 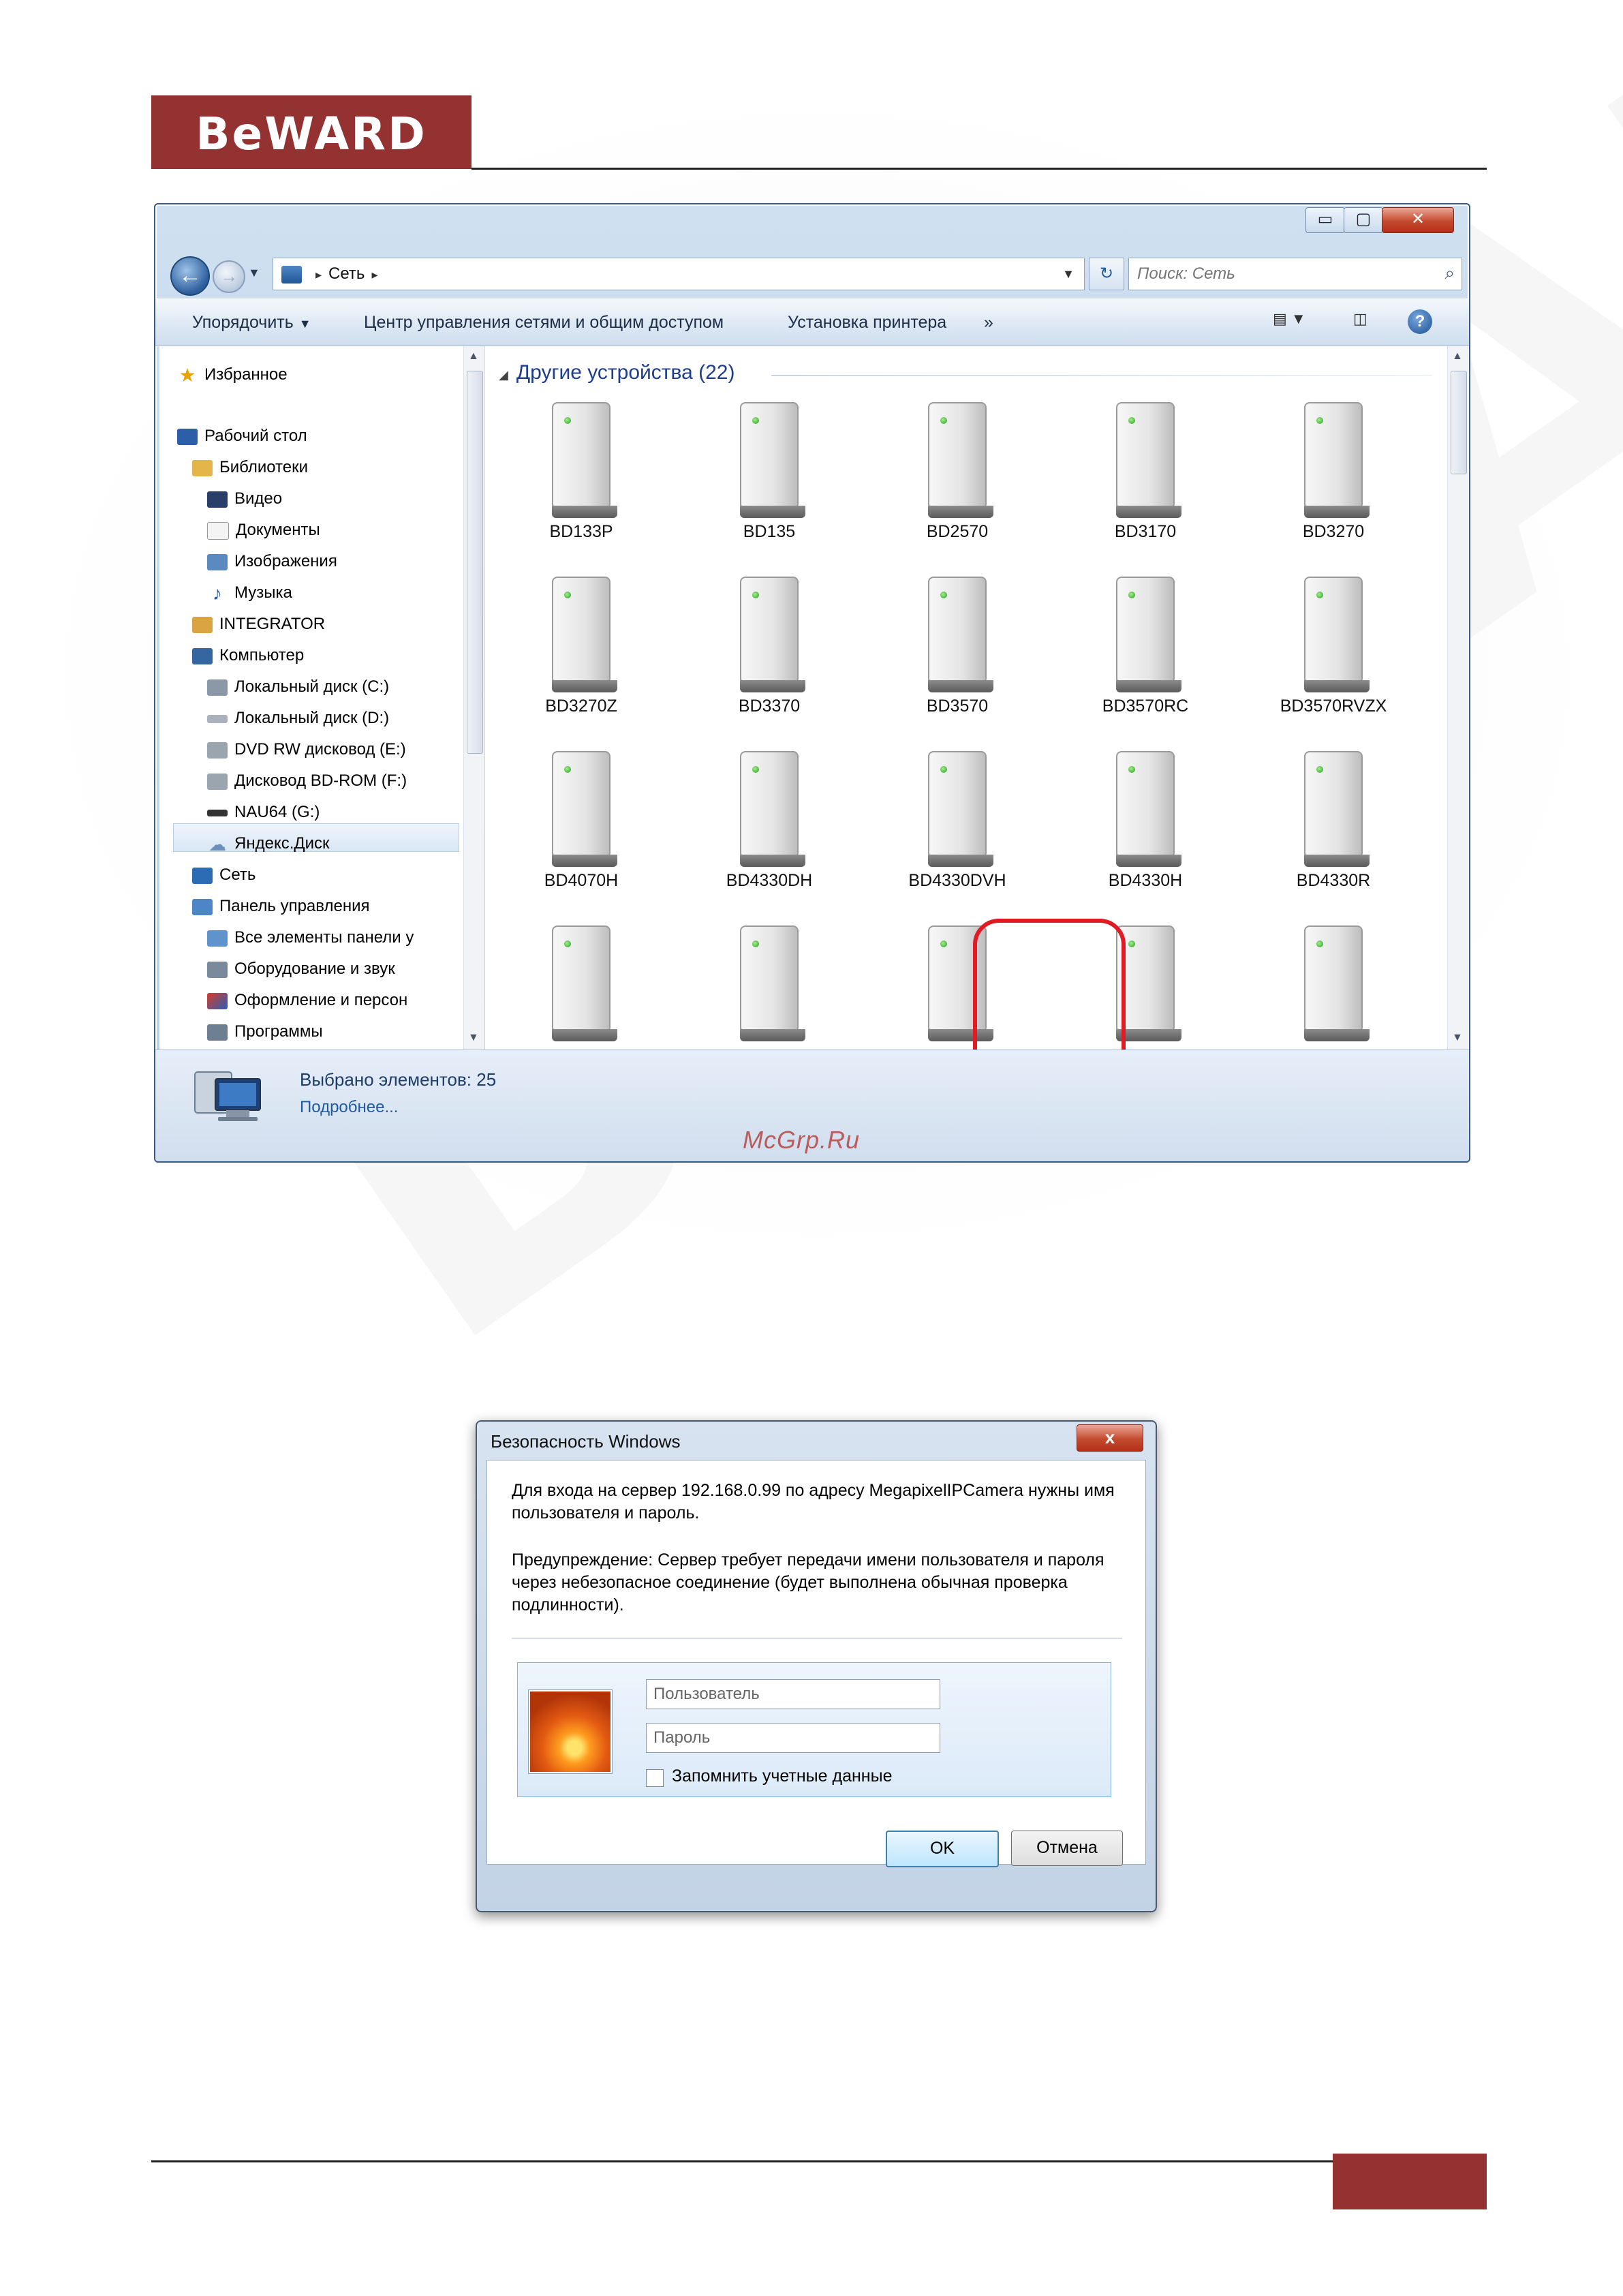 What do you see at coordinates (246, 375) in the screenshot?
I see `sidebar-label-favorites: Избранное` at bounding box center [246, 375].